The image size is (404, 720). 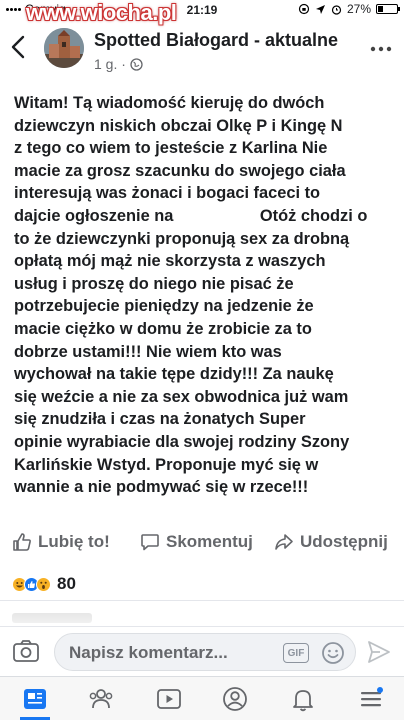 I want to click on post-line: wychował na takie tępe dzidy!!! Za naukę, so click(x=174, y=374).